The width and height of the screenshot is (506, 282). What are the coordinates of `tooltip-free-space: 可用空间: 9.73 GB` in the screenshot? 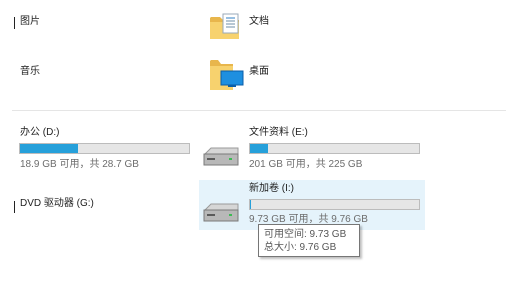 It's located at (305, 234).